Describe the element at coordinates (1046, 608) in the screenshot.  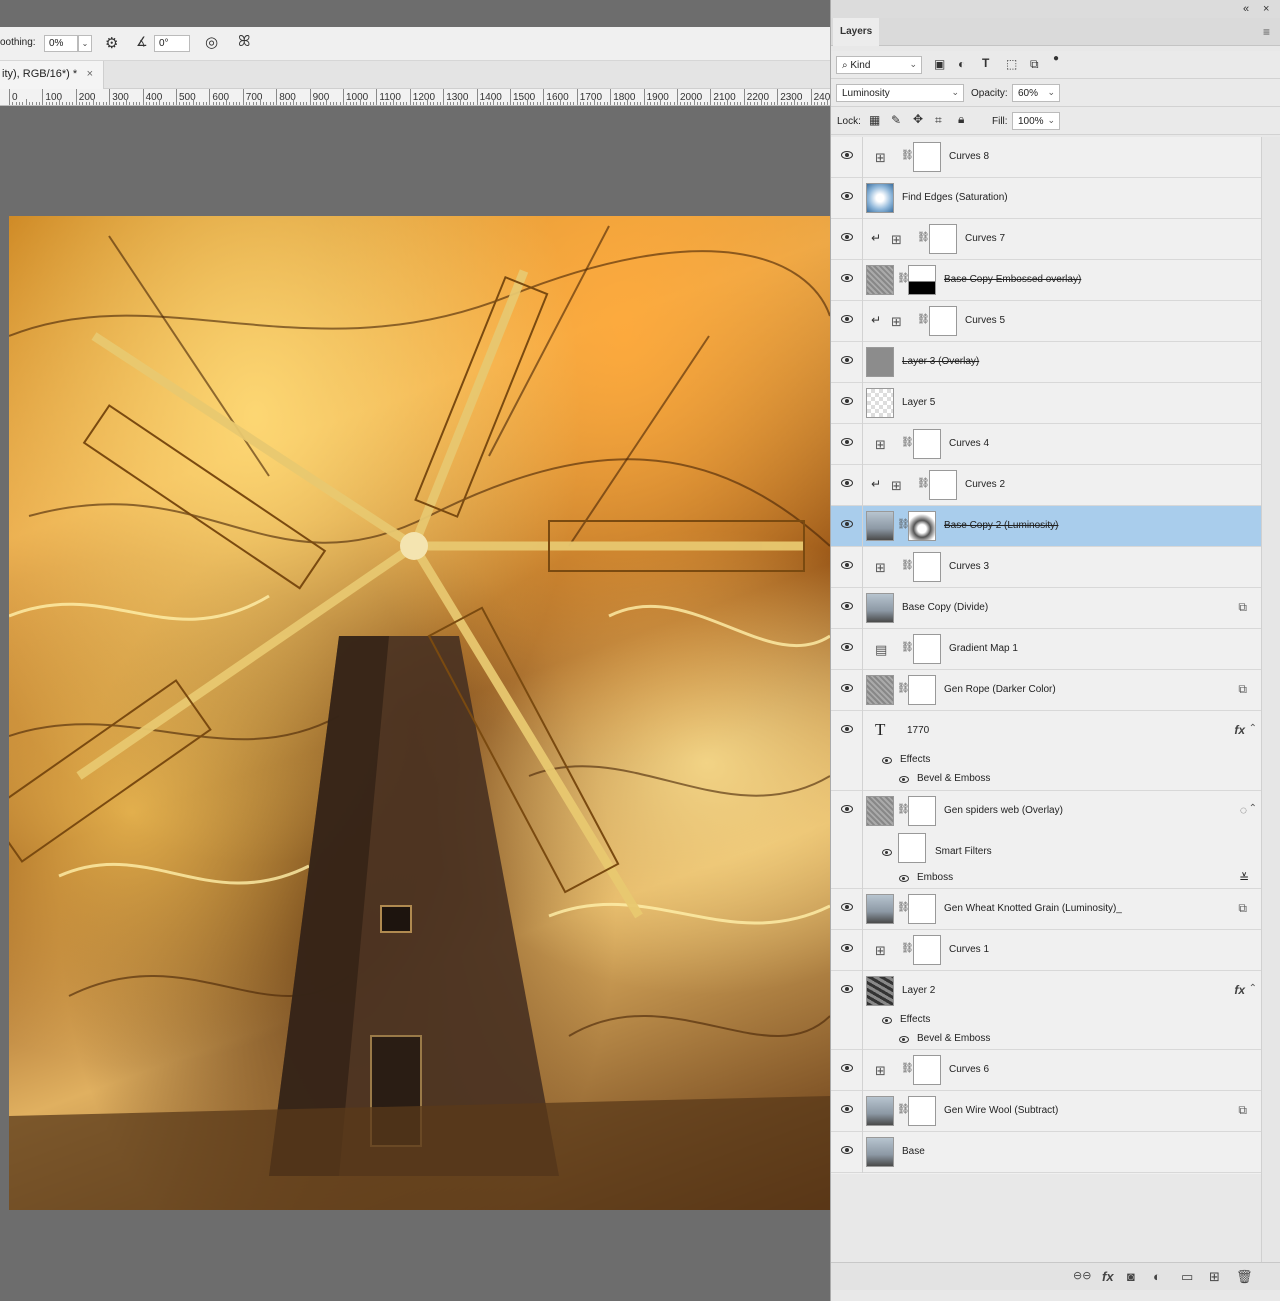
I see `layer-row: Base Copy (Divide) ⧉` at that location.